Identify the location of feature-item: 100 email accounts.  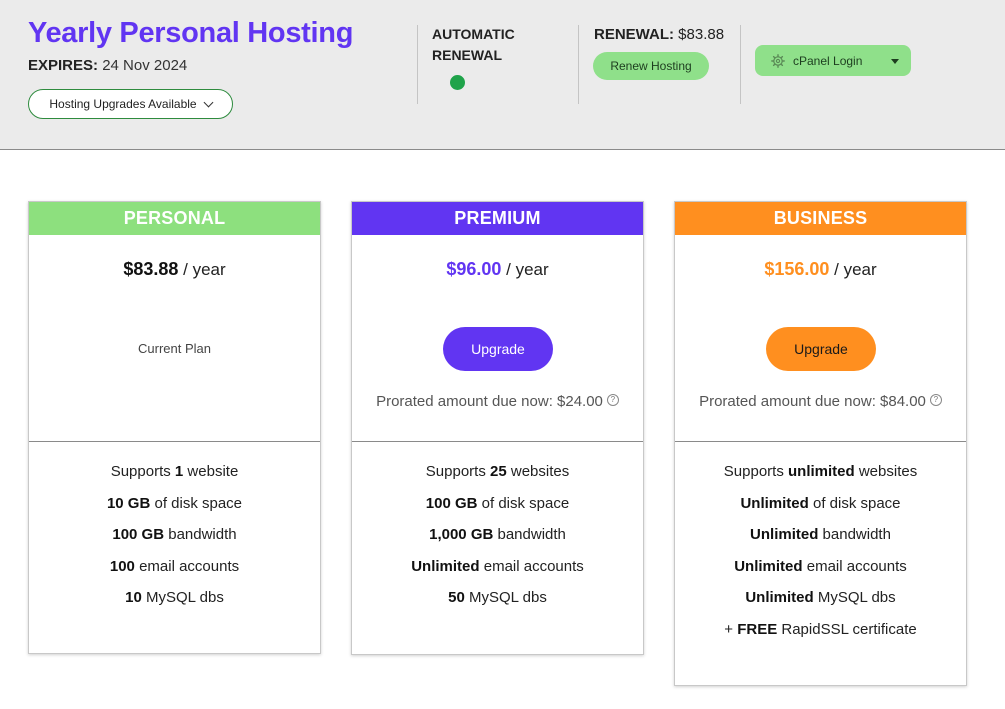
(174, 566).